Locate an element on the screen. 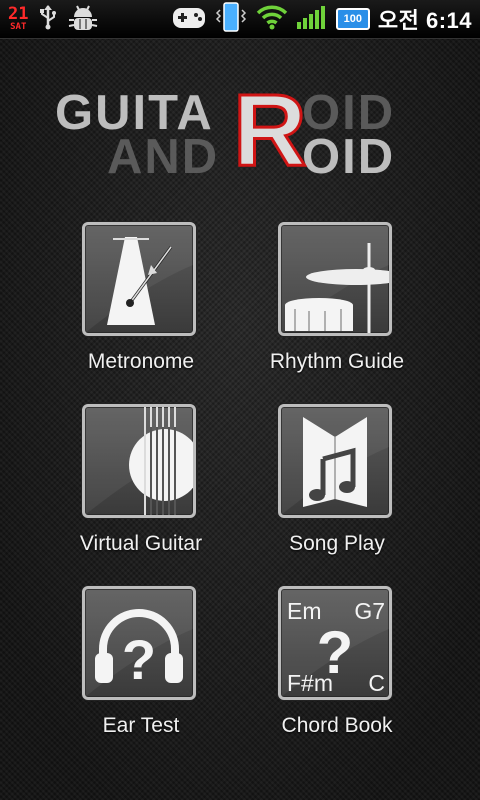 The image size is (480, 800). menu-item-song-play: Song Play is located at coordinates (337, 486).